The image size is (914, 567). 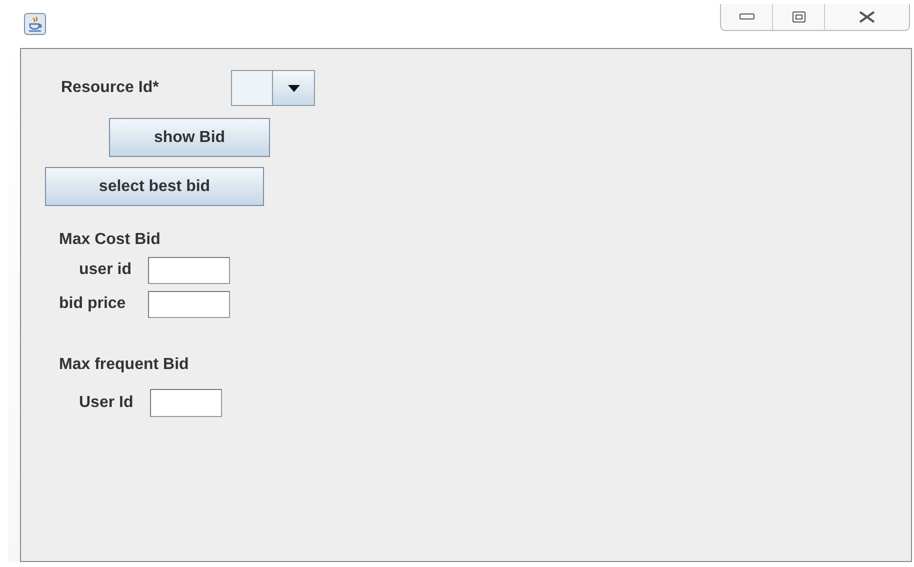 What do you see at coordinates (189, 137) in the screenshot?
I see `show-bid-button: show Bid` at bounding box center [189, 137].